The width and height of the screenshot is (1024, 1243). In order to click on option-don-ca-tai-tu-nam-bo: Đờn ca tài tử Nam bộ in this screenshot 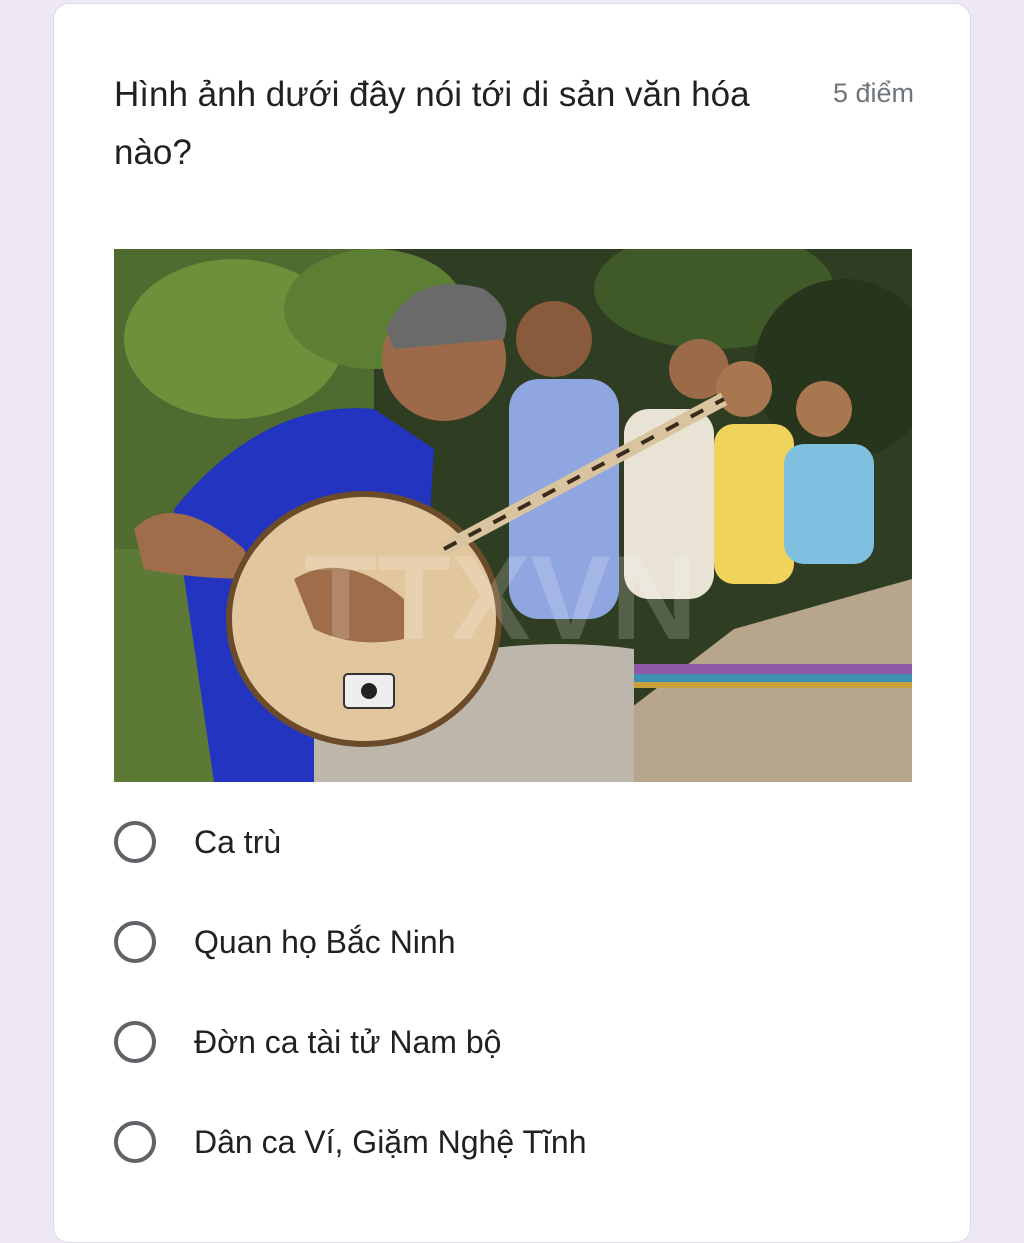, I will do `click(514, 1044)`.